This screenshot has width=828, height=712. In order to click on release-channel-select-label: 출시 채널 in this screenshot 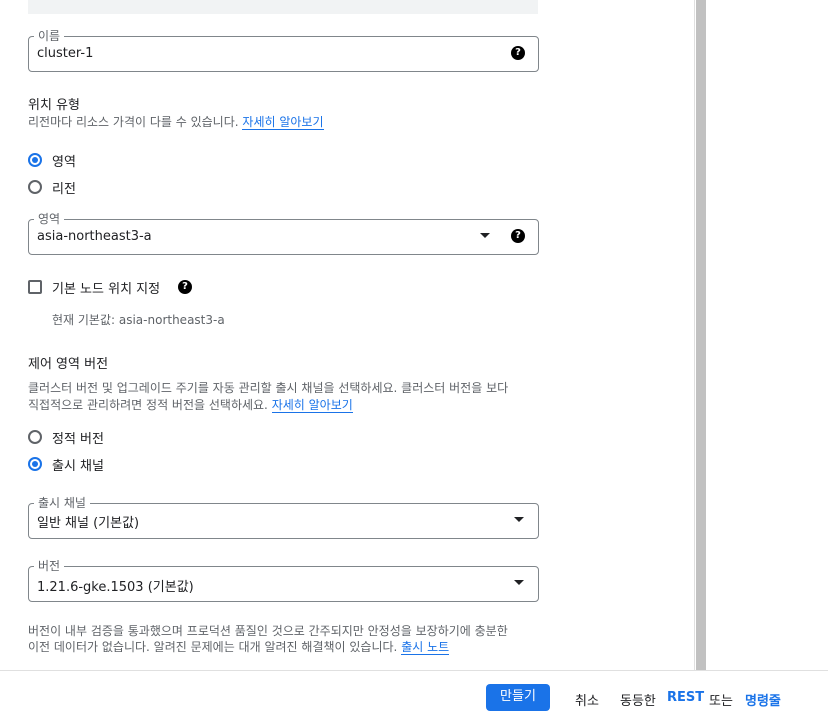, I will do `click(62, 502)`.